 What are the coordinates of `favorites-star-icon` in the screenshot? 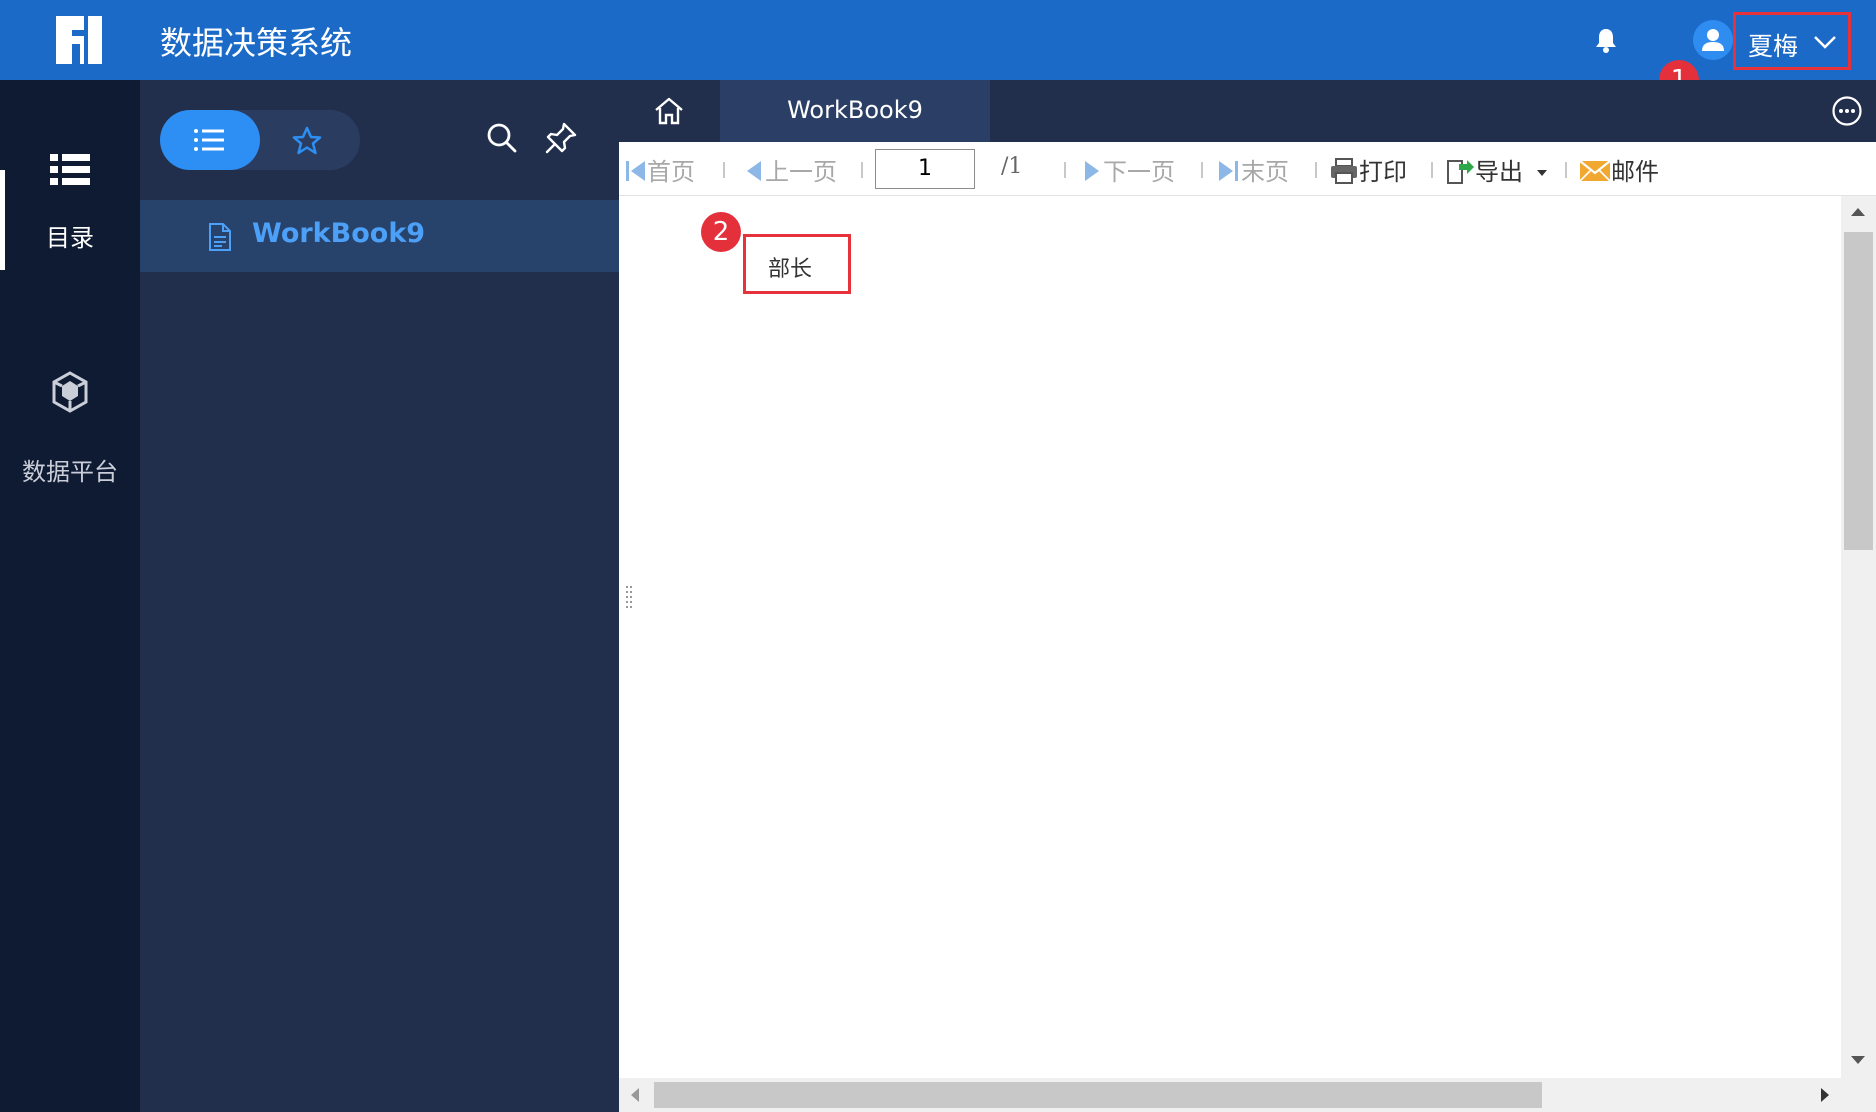 It's located at (307, 141).